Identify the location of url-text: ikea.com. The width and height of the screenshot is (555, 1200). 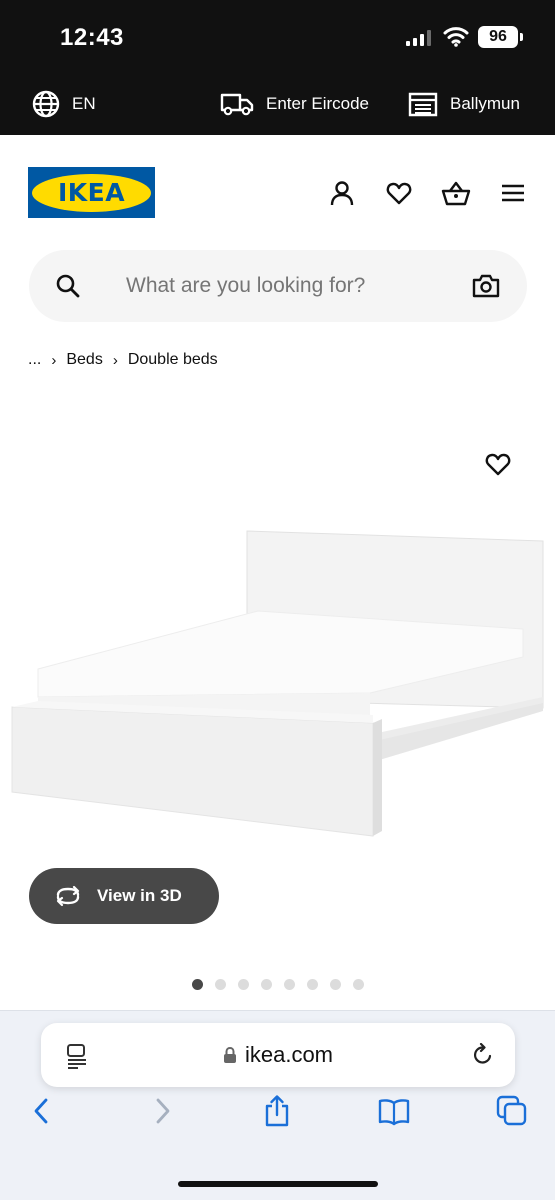
(289, 1054).